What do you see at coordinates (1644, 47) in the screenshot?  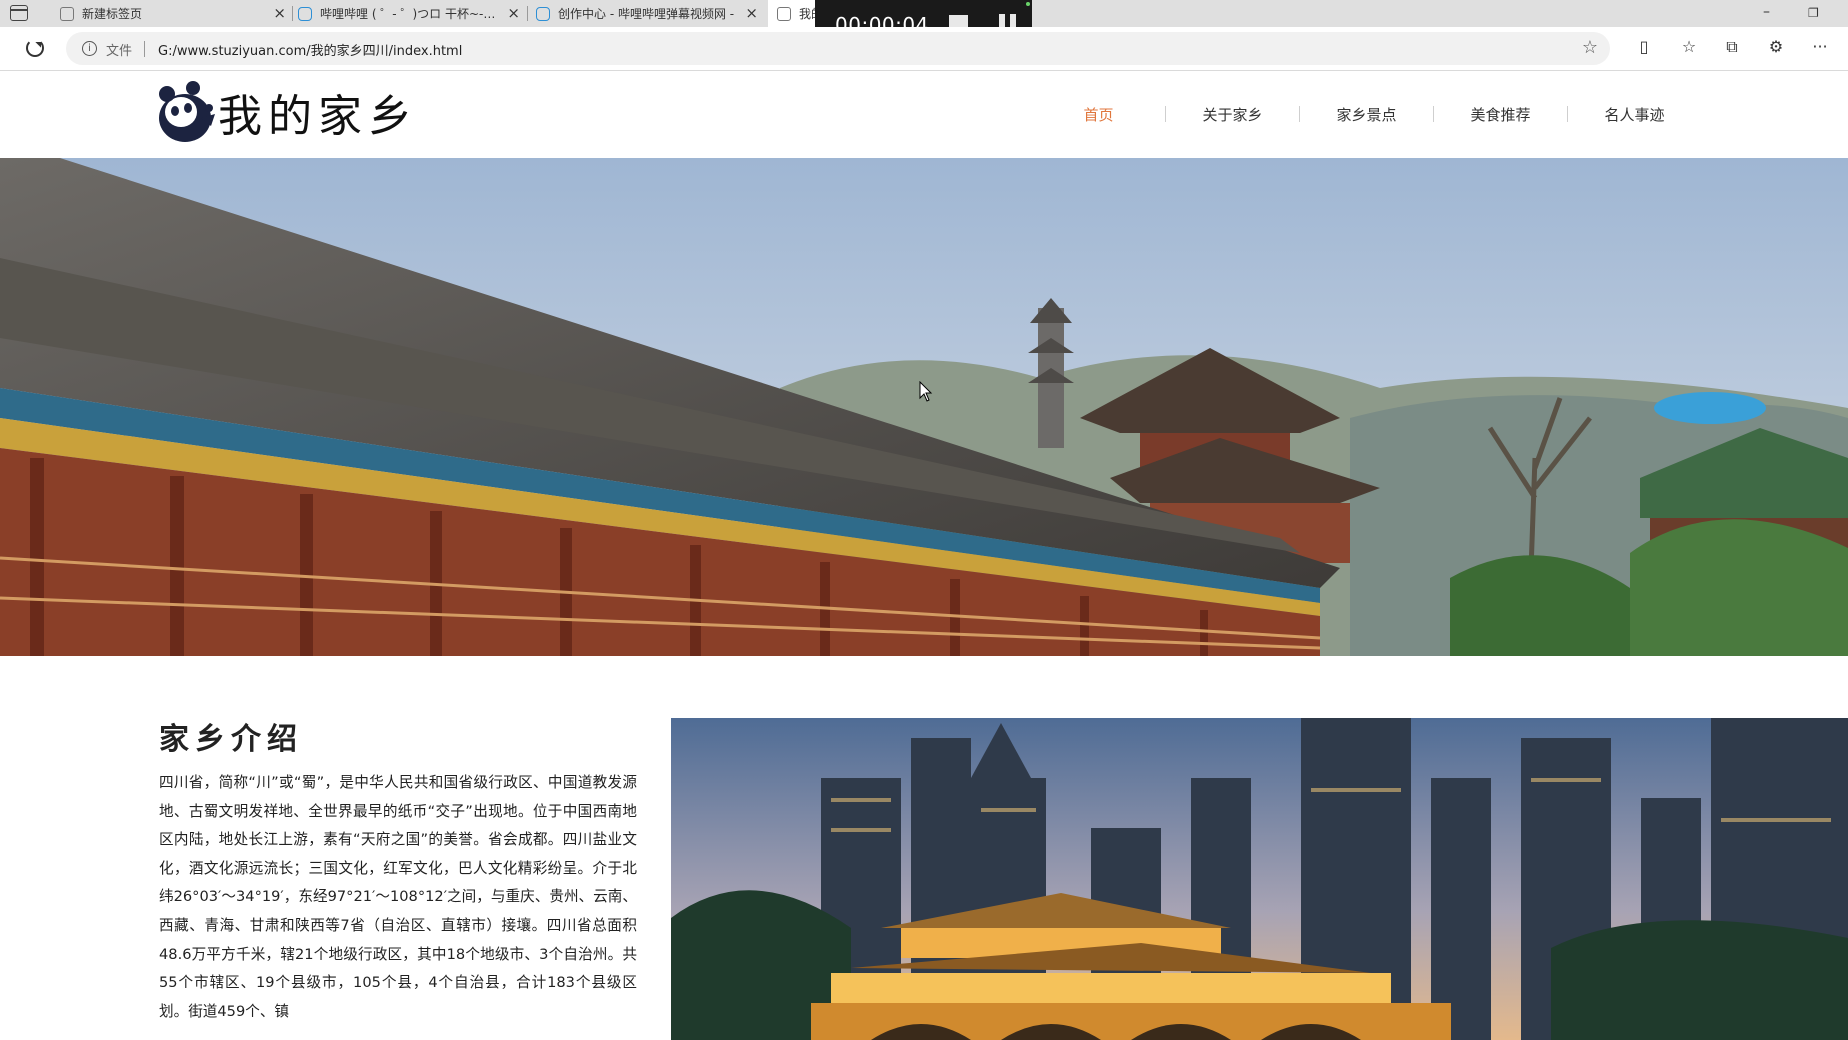 I see `reading-view-icon: ▯` at bounding box center [1644, 47].